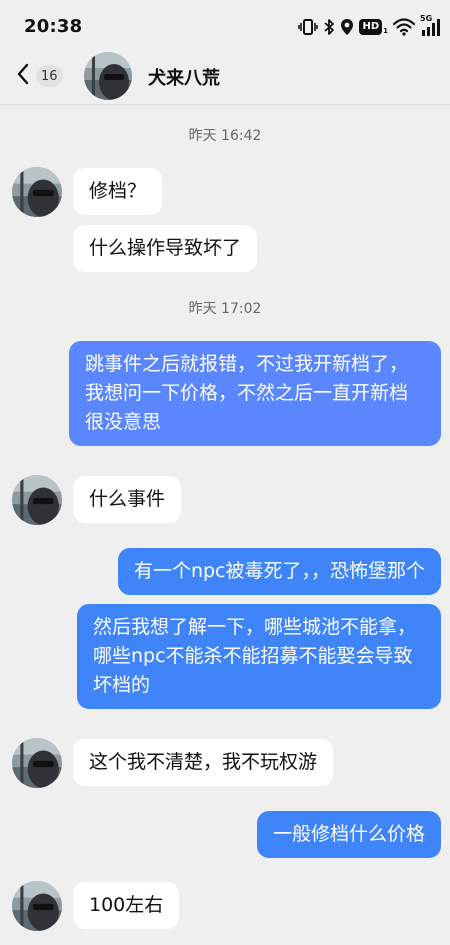 Image resolution: width=450 pixels, height=945 pixels. I want to click on message-bubble-incoming: 修档？, so click(118, 191).